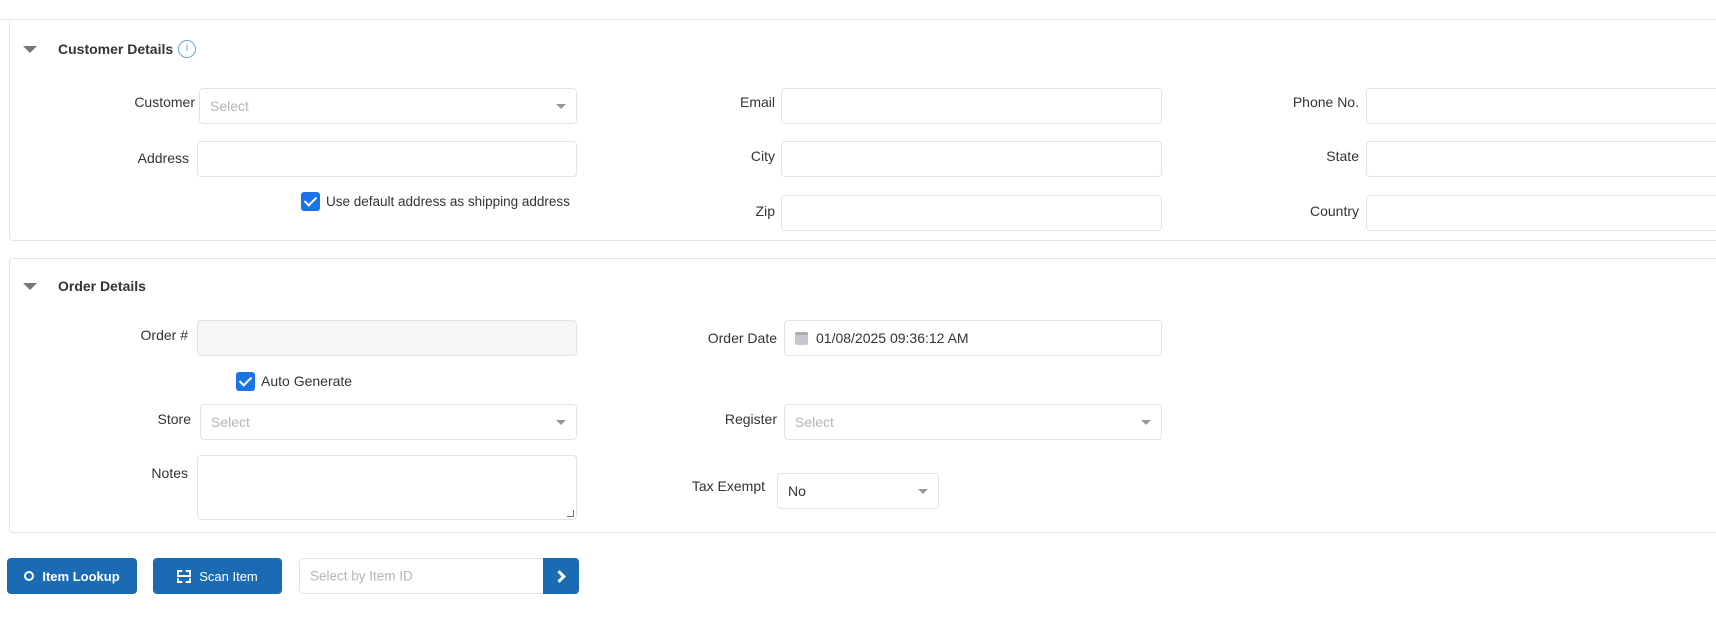 Image resolution: width=1716 pixels, height=621 pixels. Describe the element at coordinates (973, 422) in the screenshot. I see `register-select: Select` at that location.